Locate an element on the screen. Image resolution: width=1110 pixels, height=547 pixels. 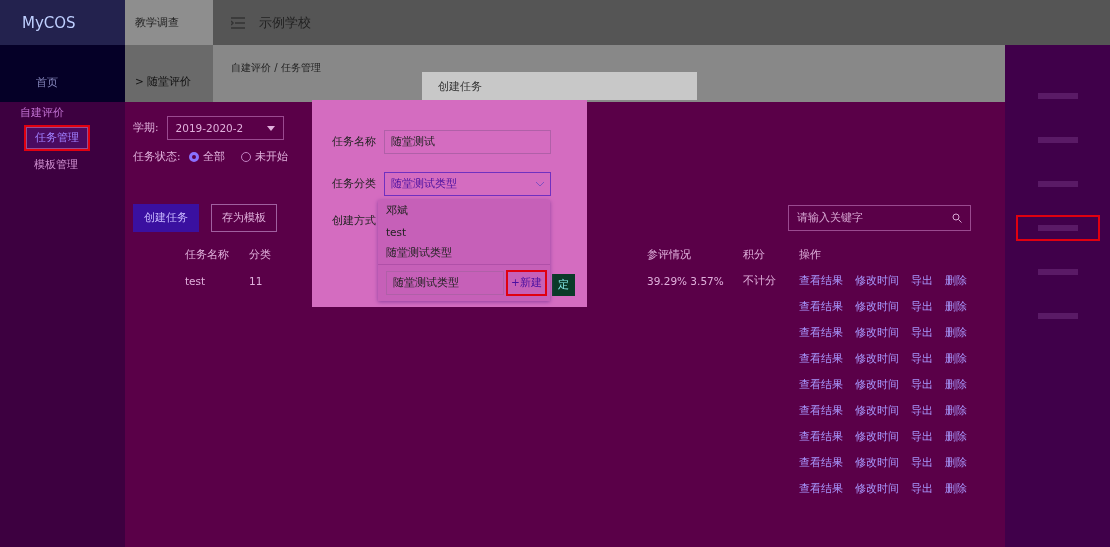
input-field: 随堂测试类型 is located at coordinates (445, 283).